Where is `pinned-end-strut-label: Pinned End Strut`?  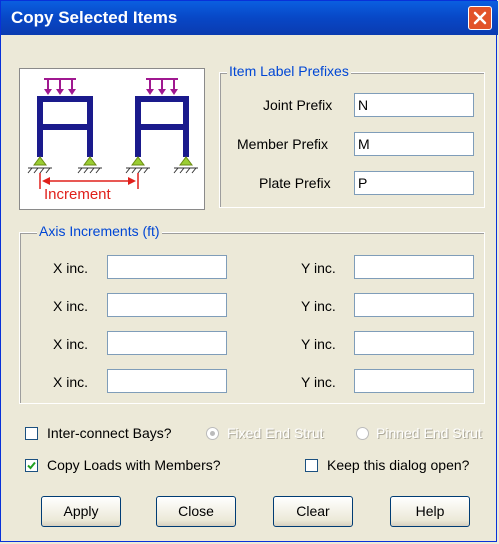 pinned-end-strut-label: Pinned End Strut is located at coordinates (429, 433).